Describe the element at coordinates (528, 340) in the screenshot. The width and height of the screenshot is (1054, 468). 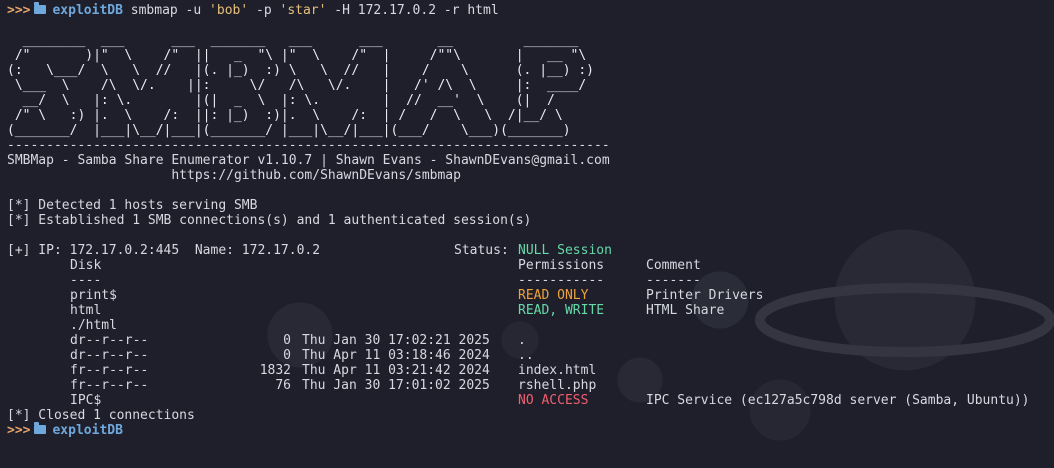
I see `file-row: dr--r--r-- 0 Thu Jan 30 17:02:21 2025 .` at that location.